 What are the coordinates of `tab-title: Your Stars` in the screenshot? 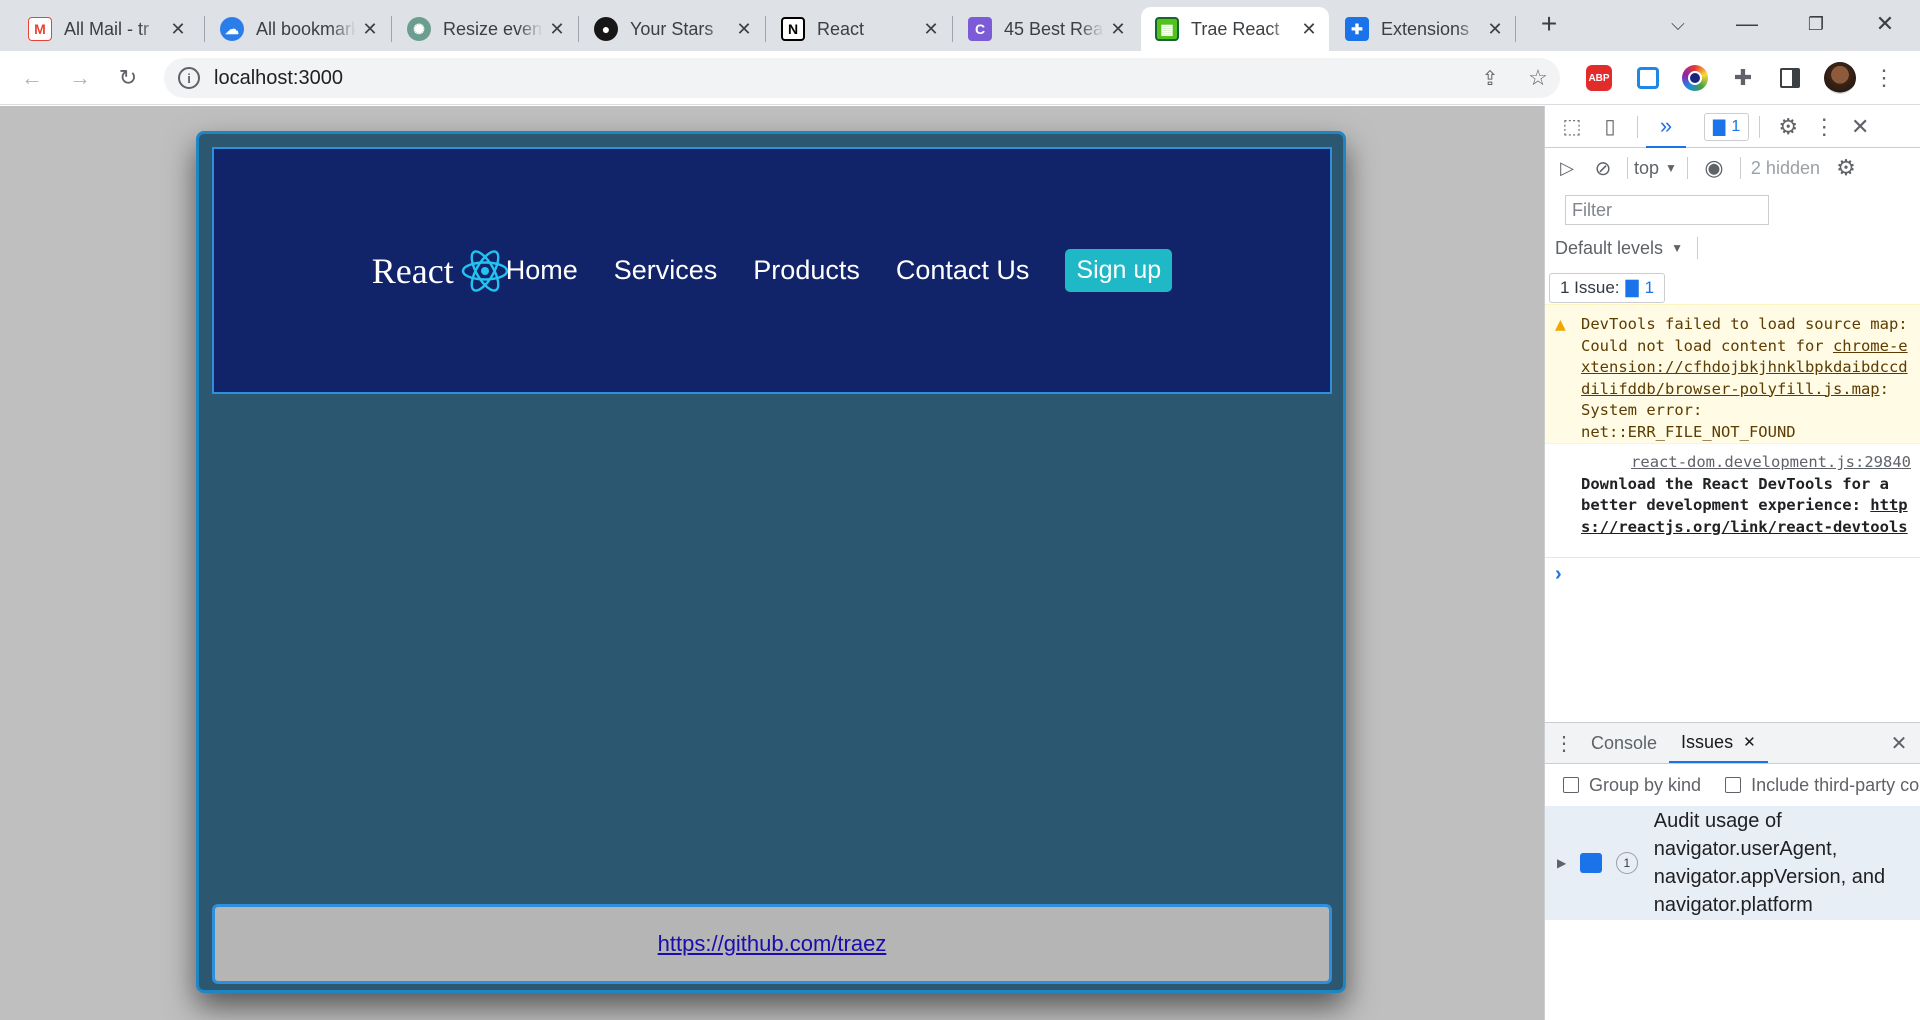 It's located at (672, 28).